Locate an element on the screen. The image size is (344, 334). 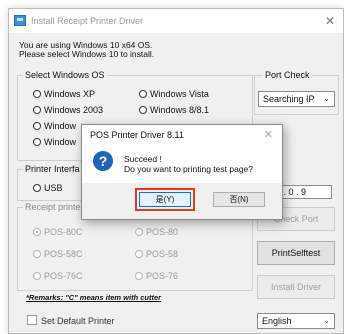
radio-label: Windows Vista is located at coordinates (179, 94).